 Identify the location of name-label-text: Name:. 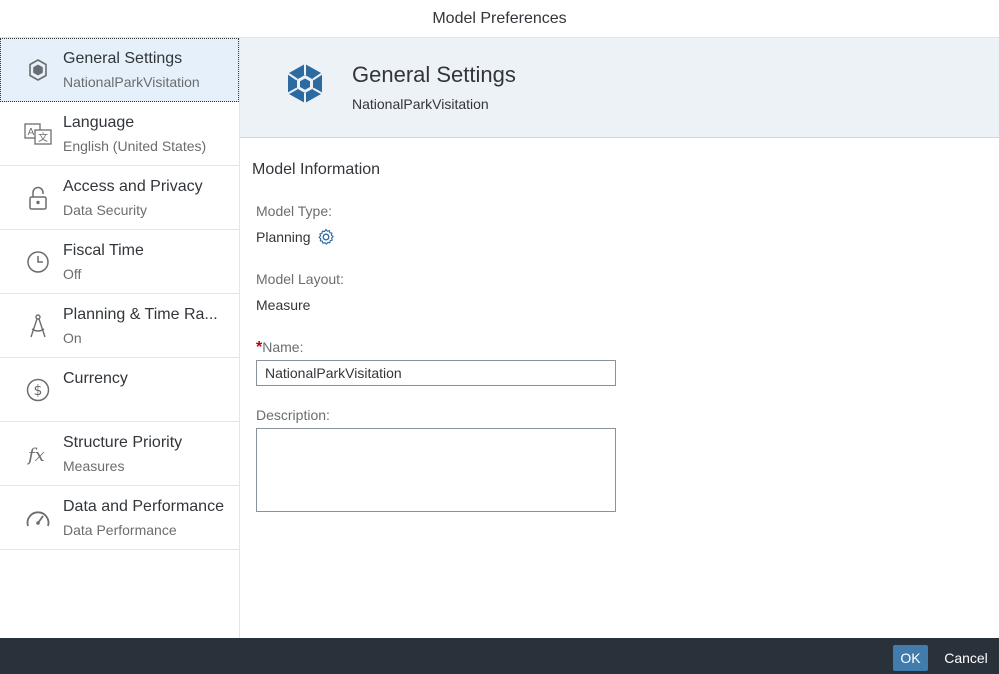
(283, 347).